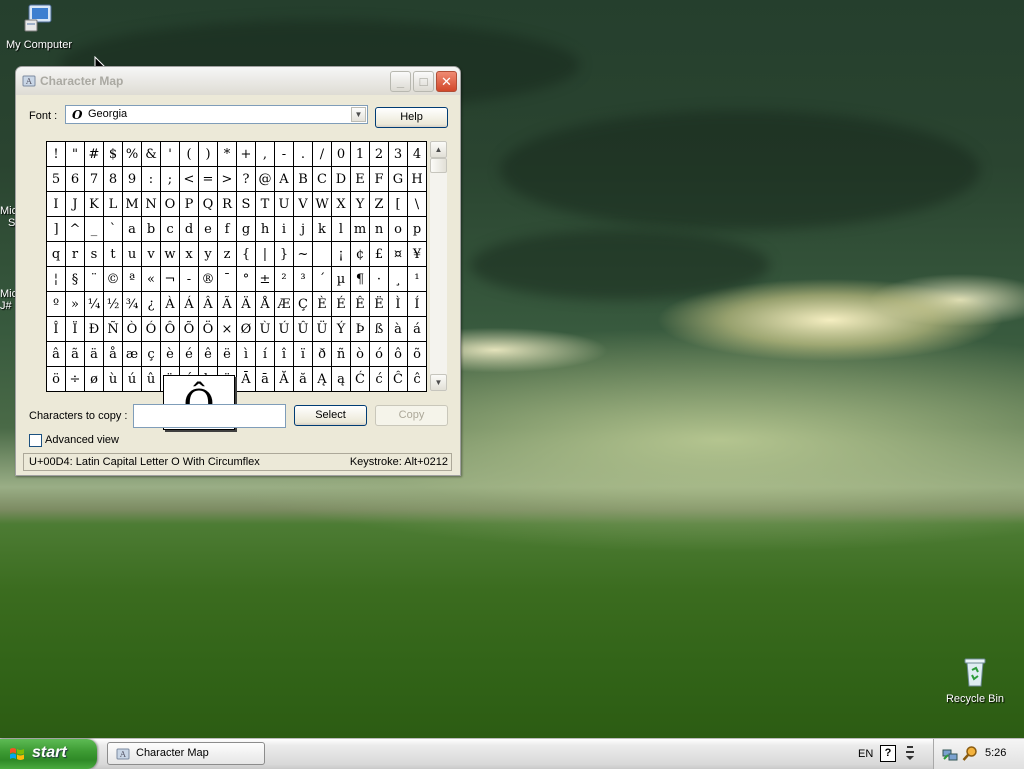 The image size is (1024, 769). What do you see at coordinates (265, 254) in the screenshot?
I see `character-cell: |` at bounding box center [265, 254].